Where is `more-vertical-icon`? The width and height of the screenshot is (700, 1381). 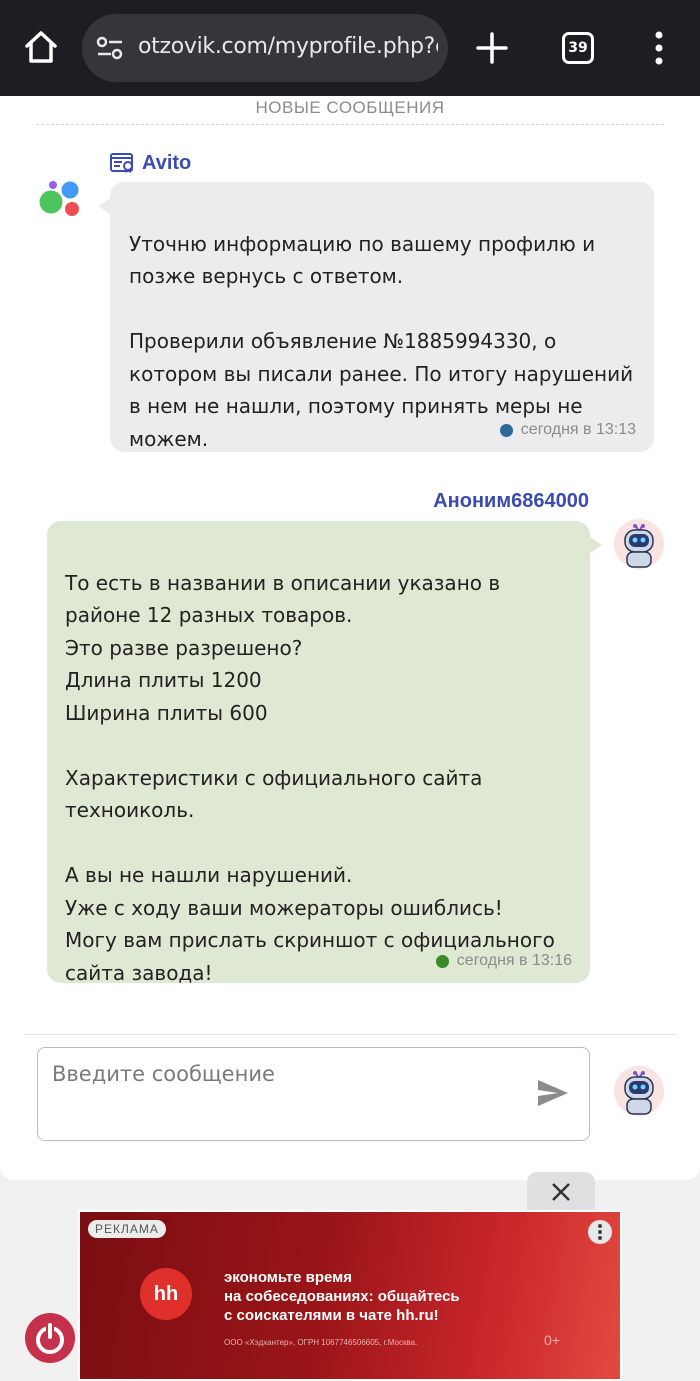 more-vertical-icon is located at coordinates (600, 1232).